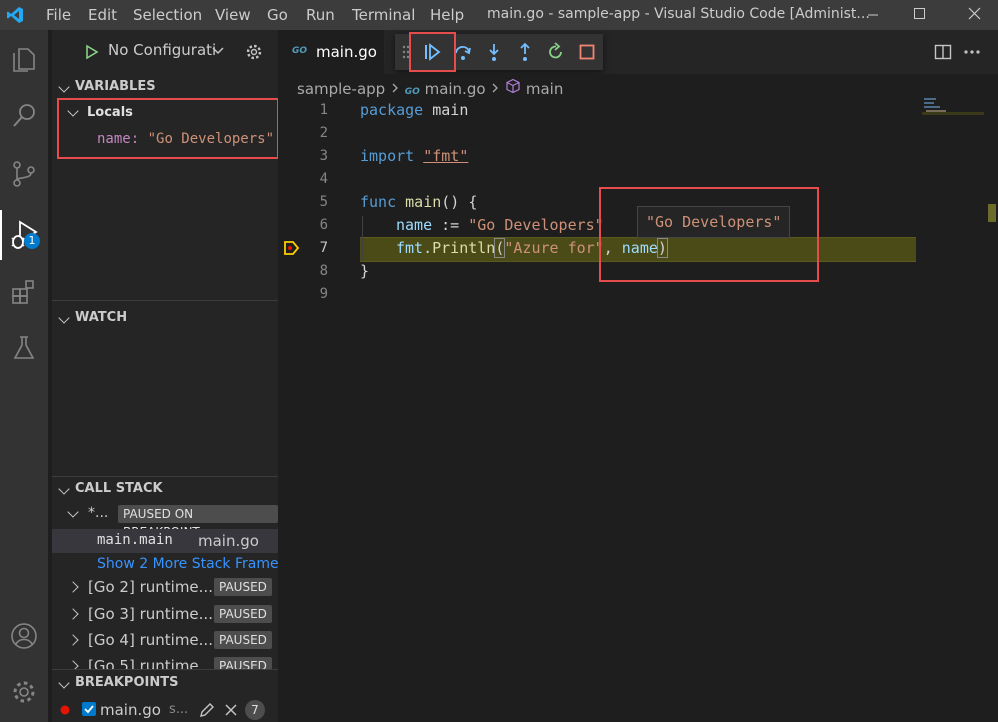 The height and width of the screenshot is (722, 998). Describe the element at coordinates (943, 52) in the screenshot. I see `split-editor-icon` at that location.